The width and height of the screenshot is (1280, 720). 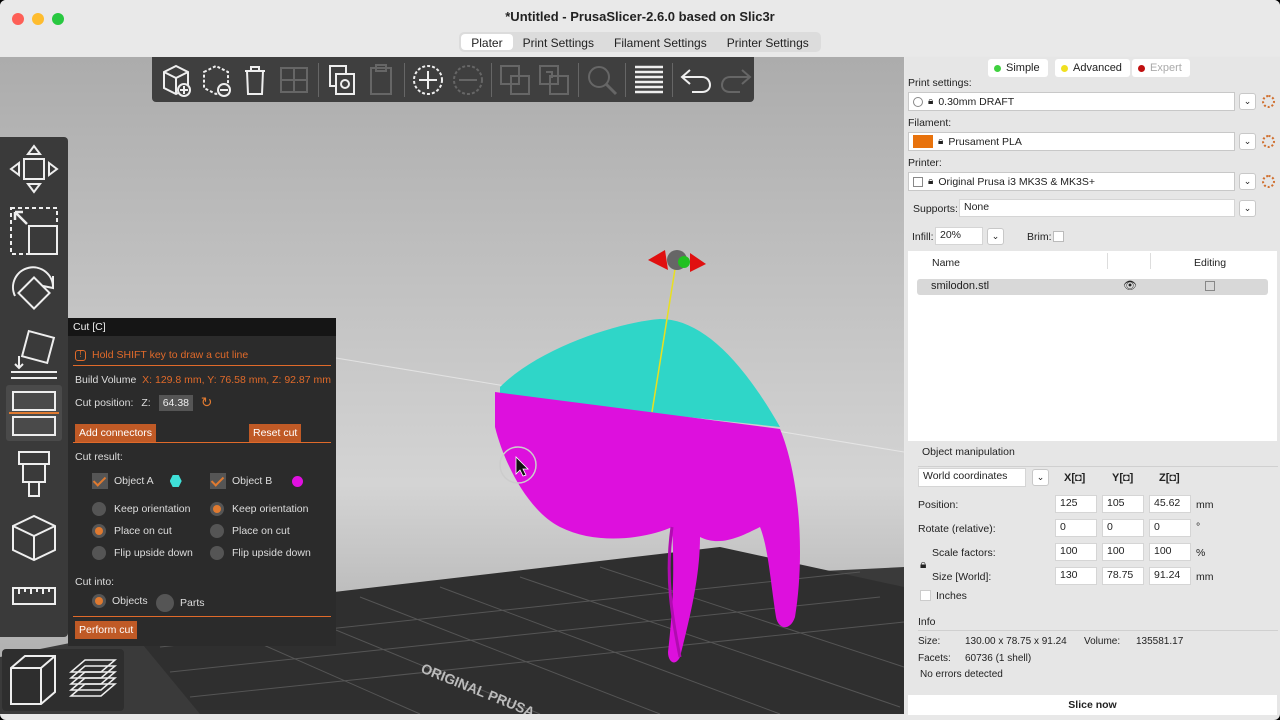 I want to click on size-z-input: 91.24, so click(x=1170, y=576).